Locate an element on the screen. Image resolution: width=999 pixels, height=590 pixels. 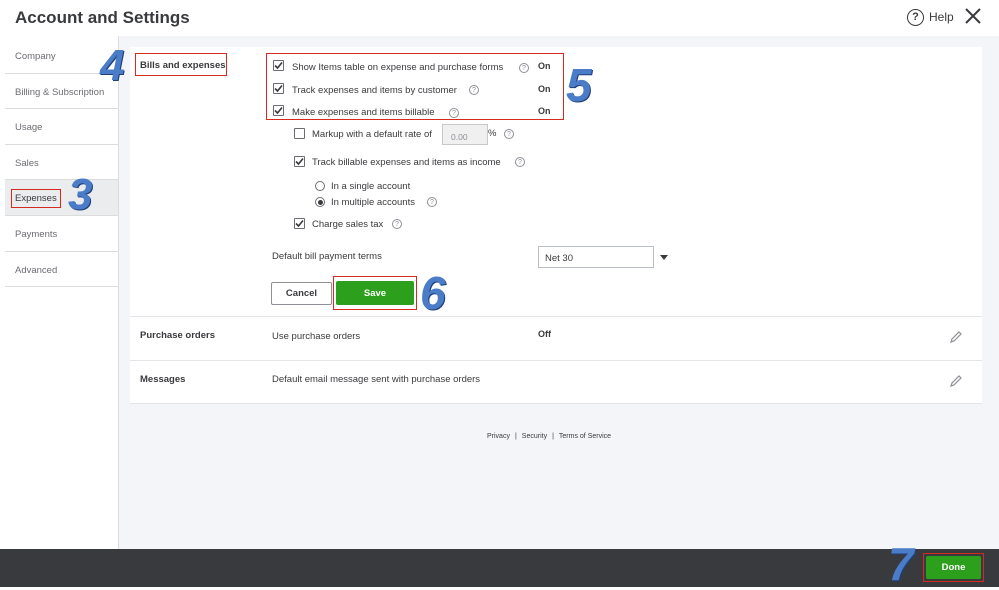
sidebar-item-label: Sales is located at coordinates (27, 163).